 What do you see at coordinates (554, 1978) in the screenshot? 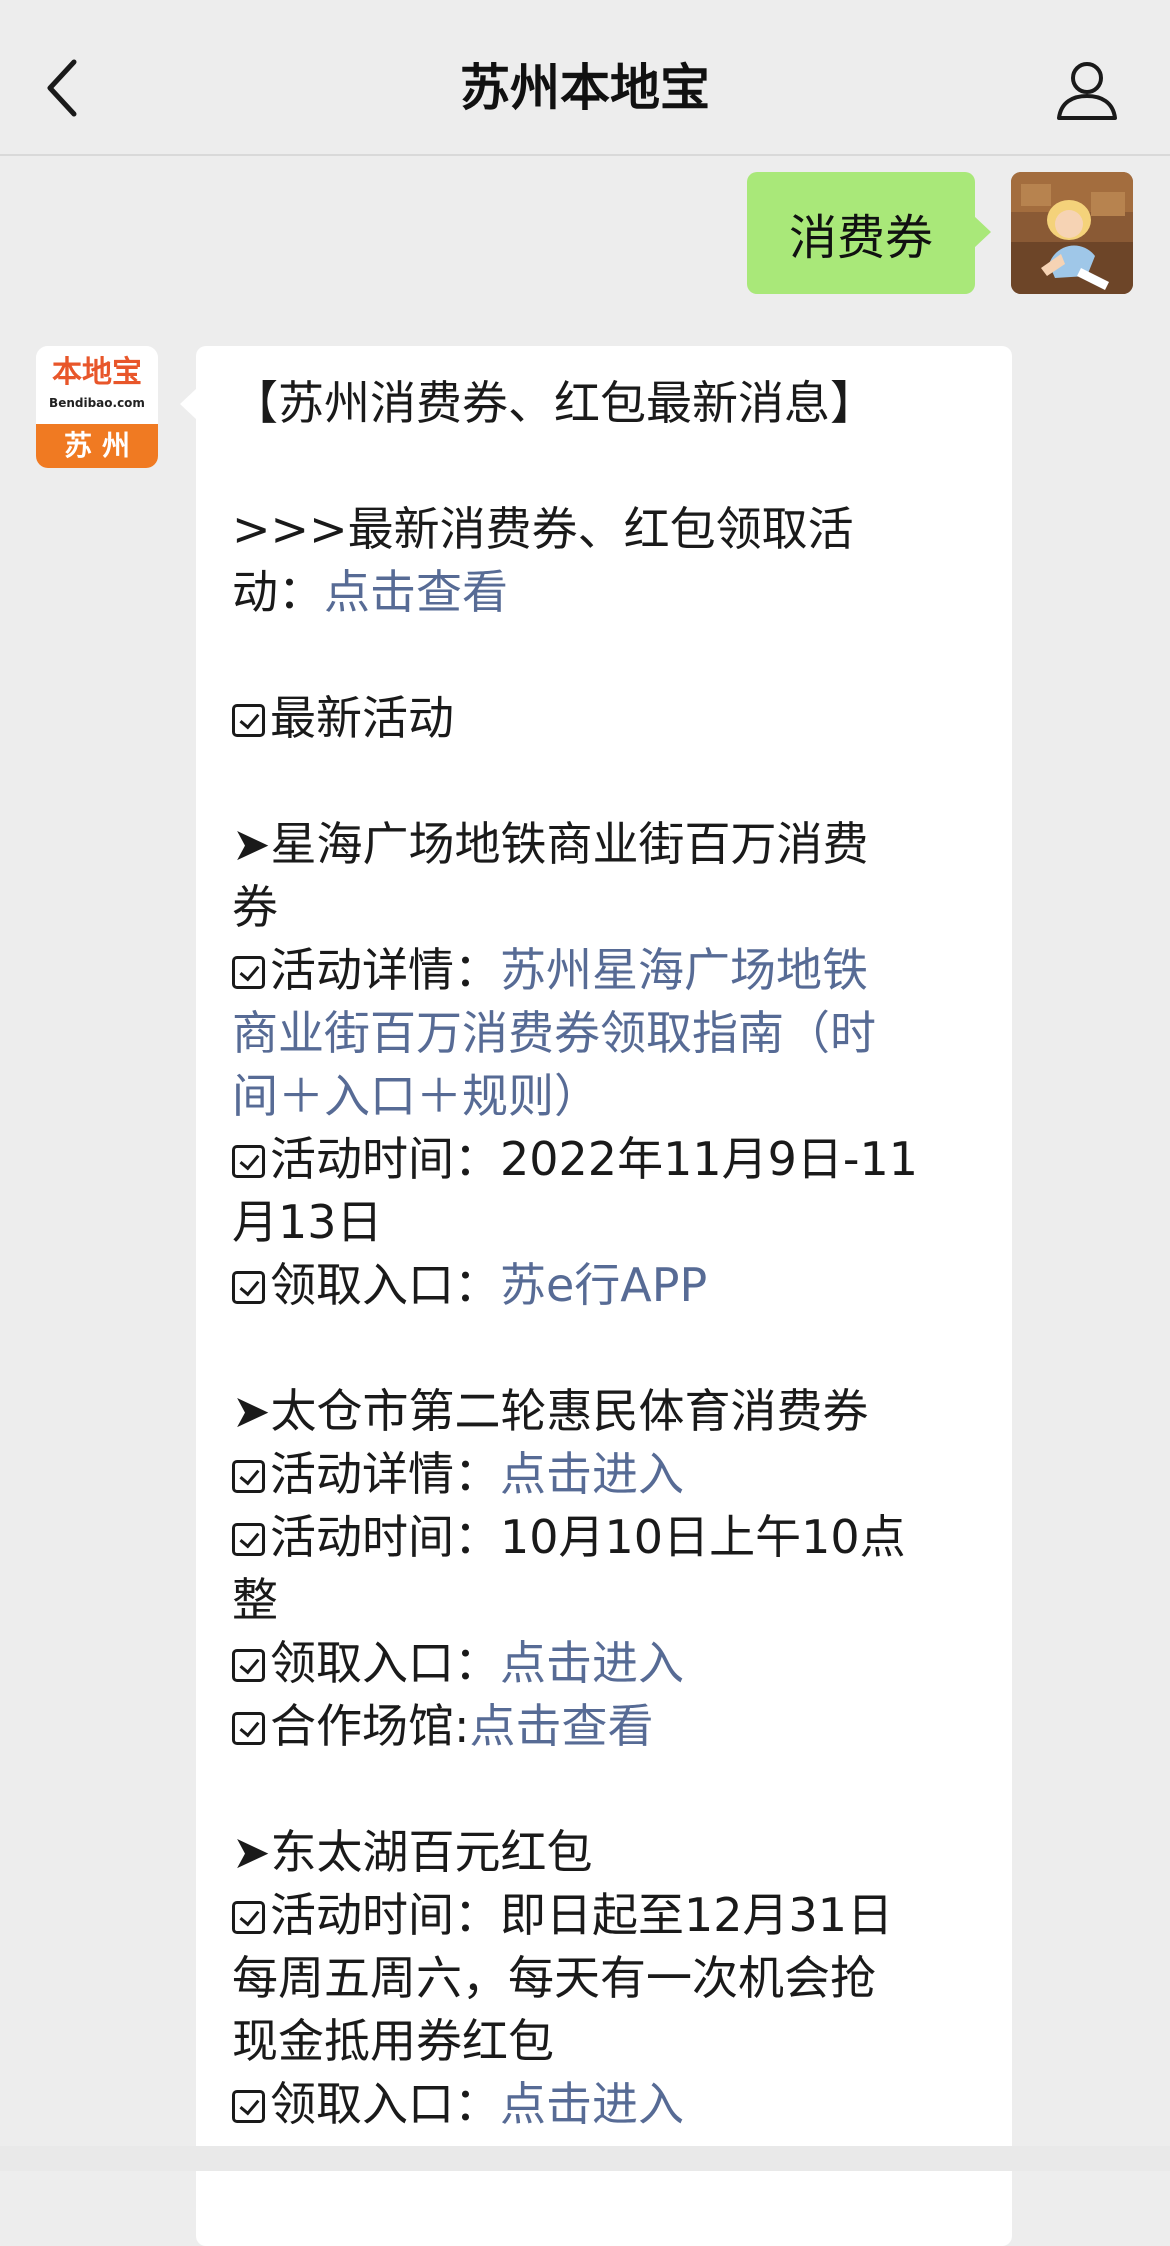
I see `time-value-cont: 每周五周六，每天有一次机会抢` at bounding box center [554, 1978].